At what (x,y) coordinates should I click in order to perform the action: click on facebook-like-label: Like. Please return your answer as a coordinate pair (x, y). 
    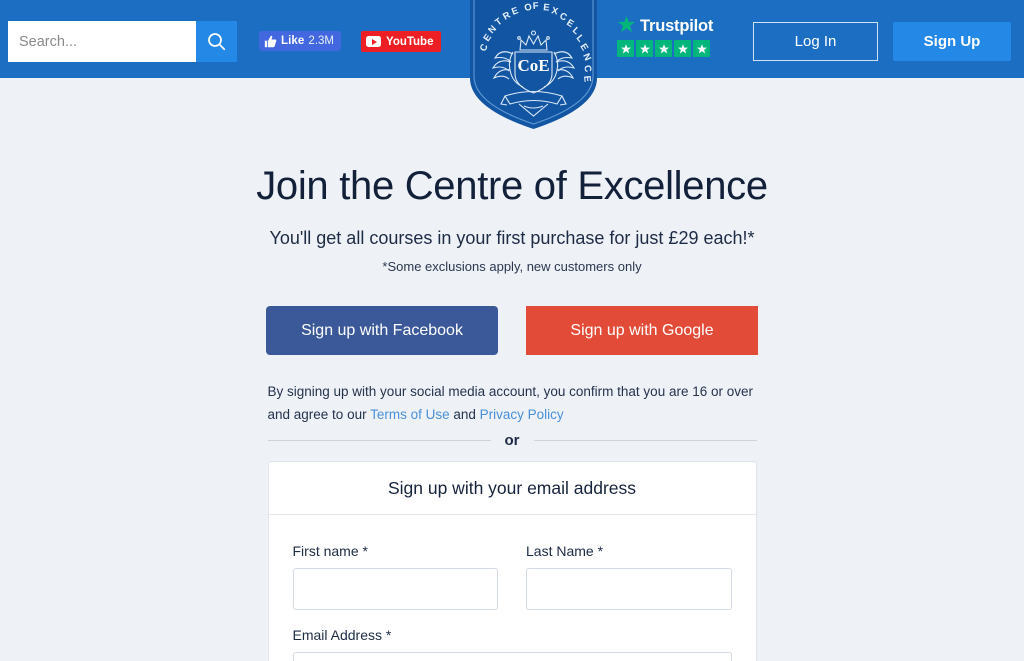
    Looking at the image, I should click on (293, 41).